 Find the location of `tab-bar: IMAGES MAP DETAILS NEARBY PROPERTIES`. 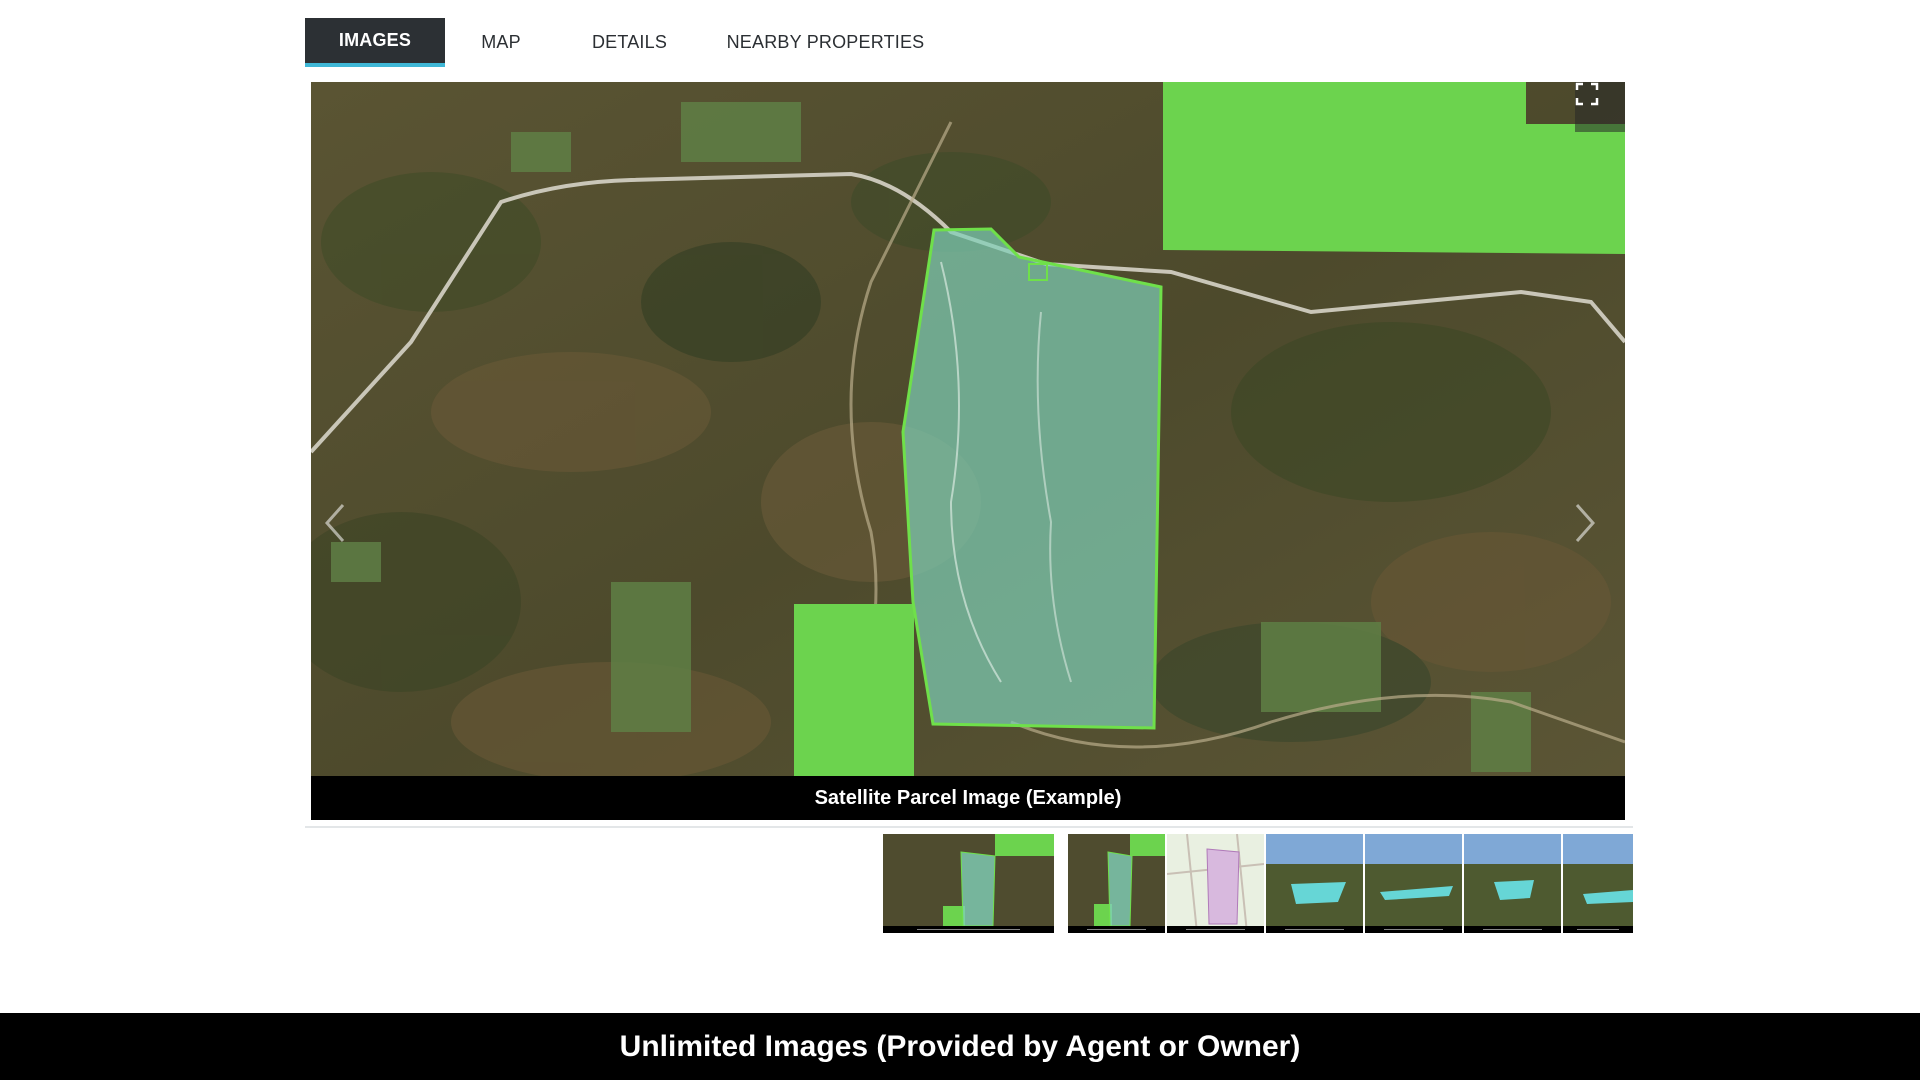

tab-bar: IMAGES MAP DETAILS NEARBY PROPERTIES is located at coordinates (627, 44).